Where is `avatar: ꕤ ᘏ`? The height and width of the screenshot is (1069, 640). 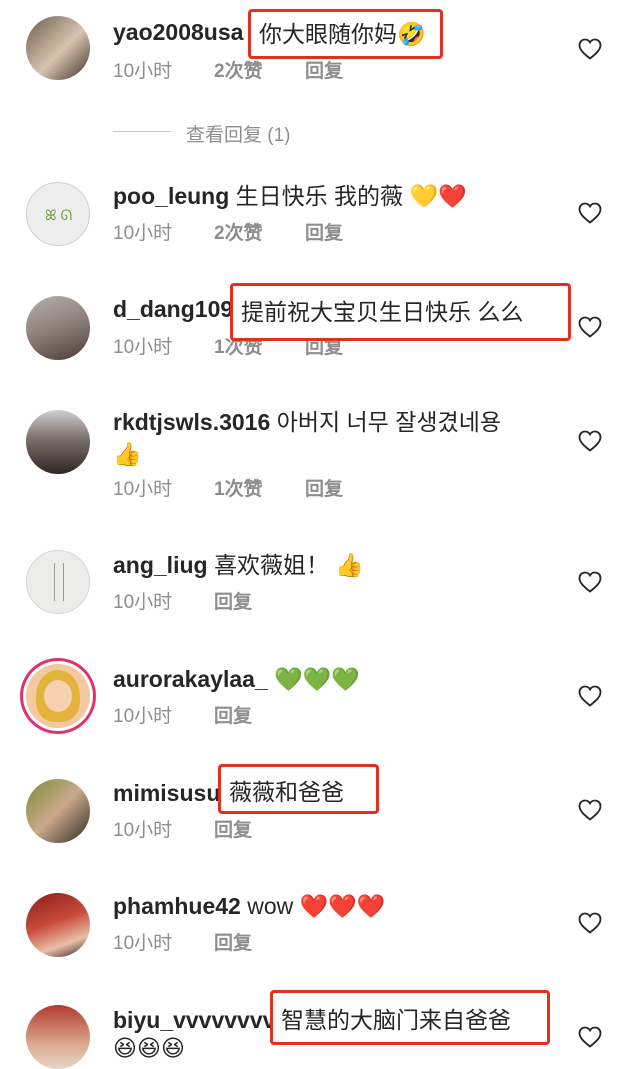 avatar: ꕤ ᘏ is located at coordinates (58, 214).